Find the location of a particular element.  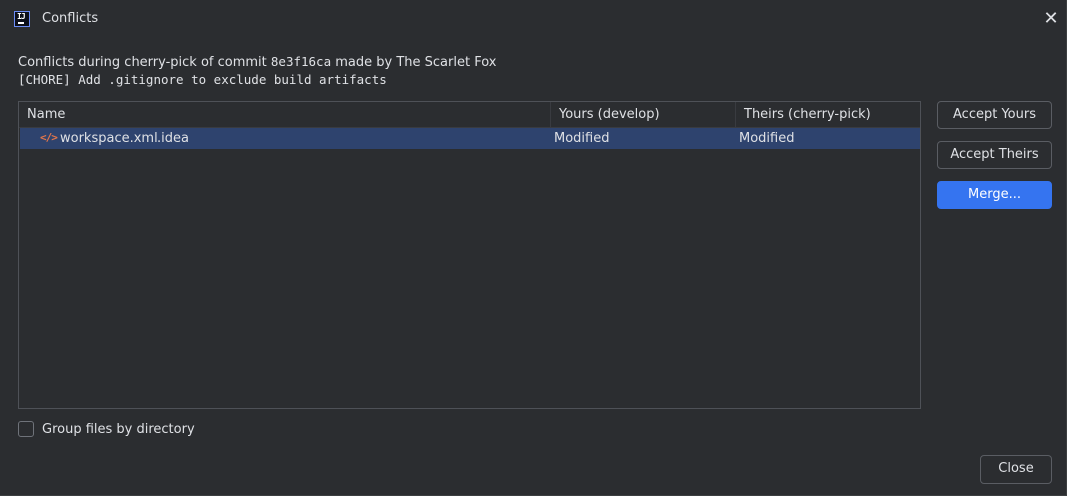

group-by-directory-checkbox is located at coordinates (26, 429).